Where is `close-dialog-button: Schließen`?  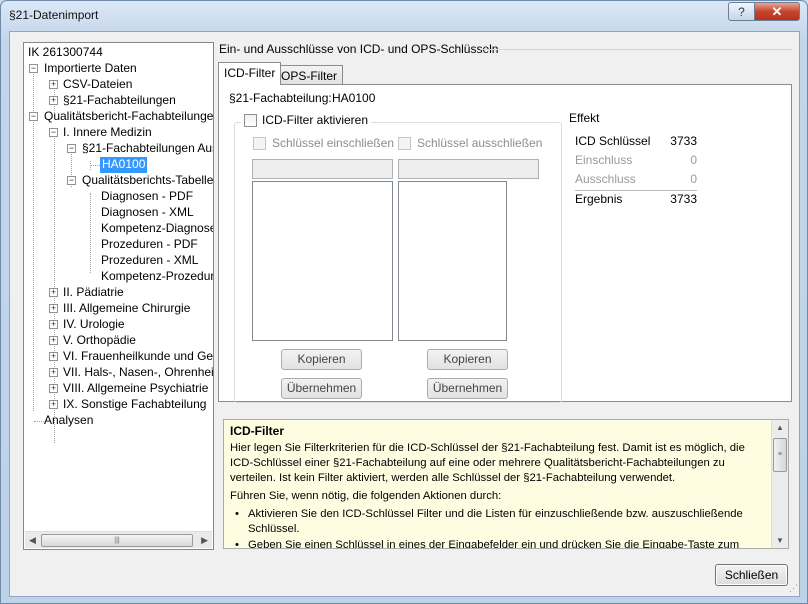
close-dialog-button: Schließen is located at coordinates (751, 575).